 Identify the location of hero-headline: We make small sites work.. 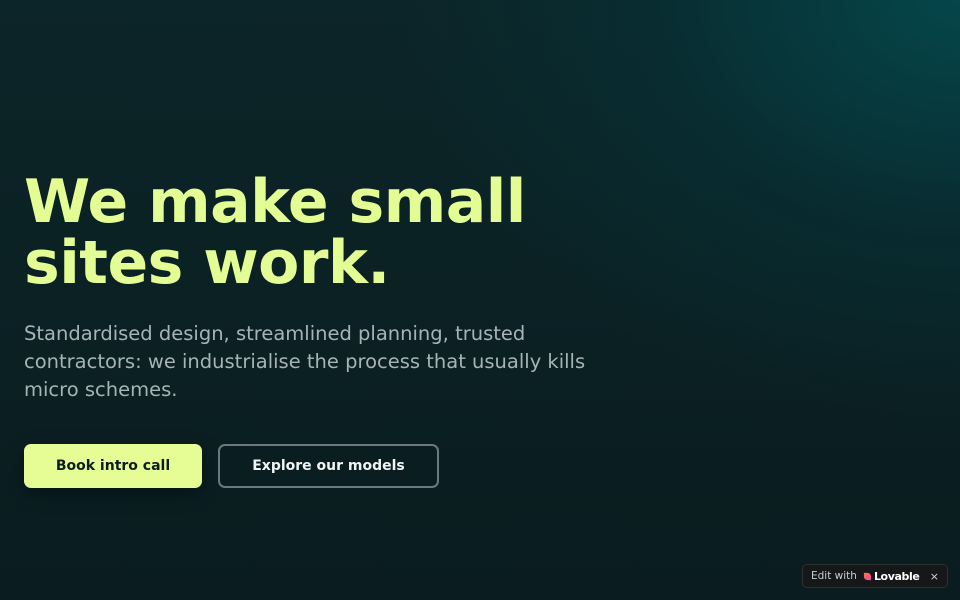
(334, 233).